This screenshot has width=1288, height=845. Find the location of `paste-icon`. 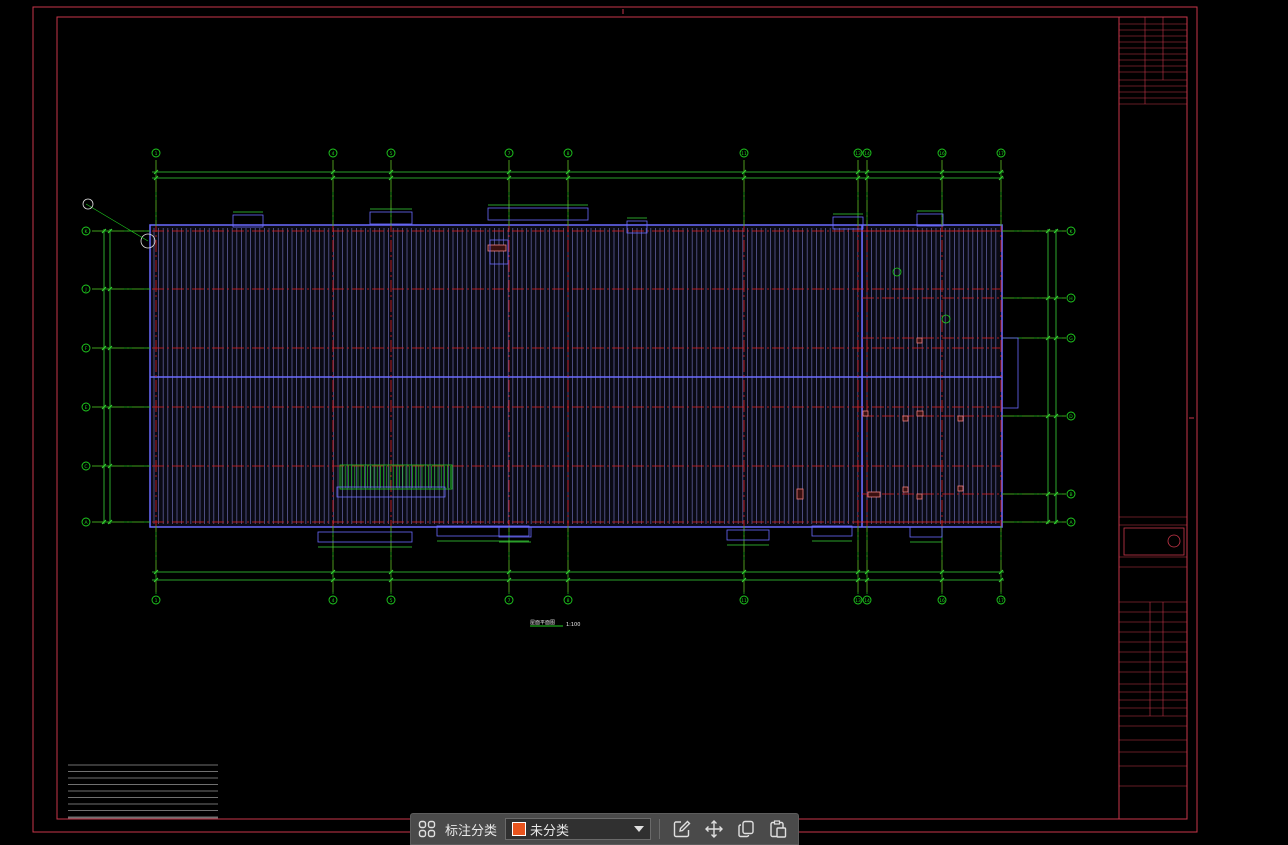

paste-icon is located at coordinates (778, 829).